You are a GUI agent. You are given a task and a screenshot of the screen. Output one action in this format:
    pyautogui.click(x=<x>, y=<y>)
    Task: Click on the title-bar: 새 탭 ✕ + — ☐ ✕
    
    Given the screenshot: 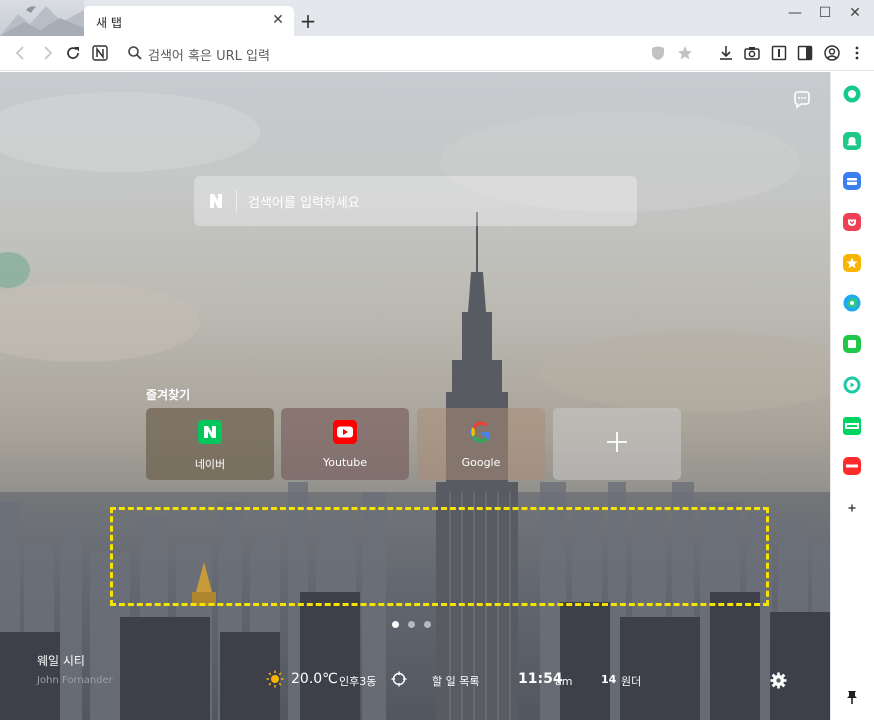 What is the action you would take?
    pyautogui.click(x=437, y=18)
    